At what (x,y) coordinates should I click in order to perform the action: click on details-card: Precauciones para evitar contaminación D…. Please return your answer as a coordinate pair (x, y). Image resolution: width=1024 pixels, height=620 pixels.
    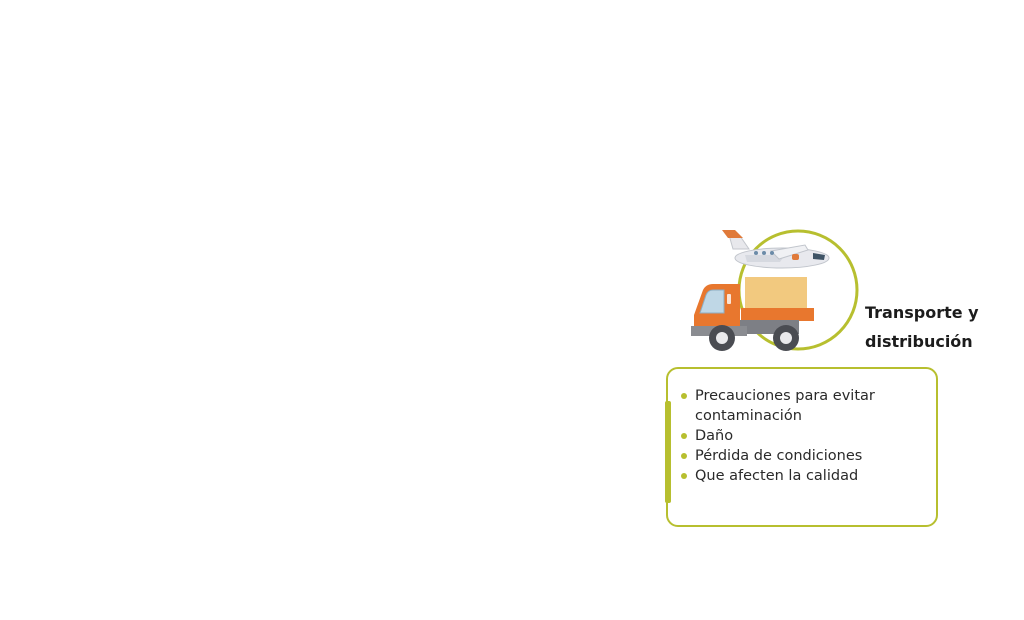
    Looking at the image, I should click on (801, 447).